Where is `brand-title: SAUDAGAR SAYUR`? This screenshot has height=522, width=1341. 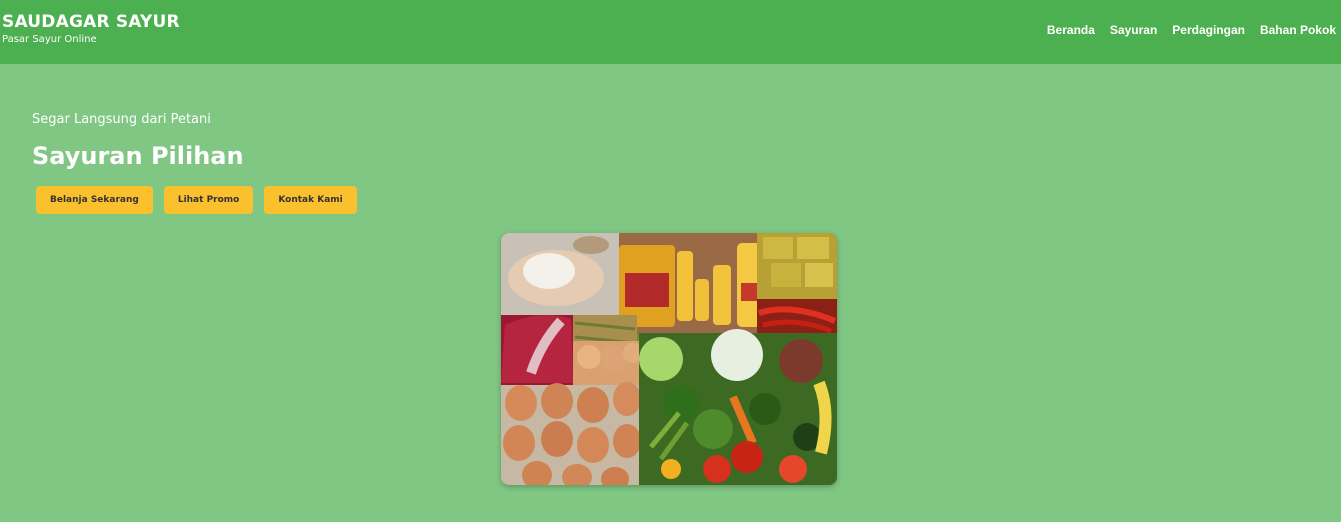
brand-title: SAUDAGAR SAYUR is located at coordinates (91, 22).